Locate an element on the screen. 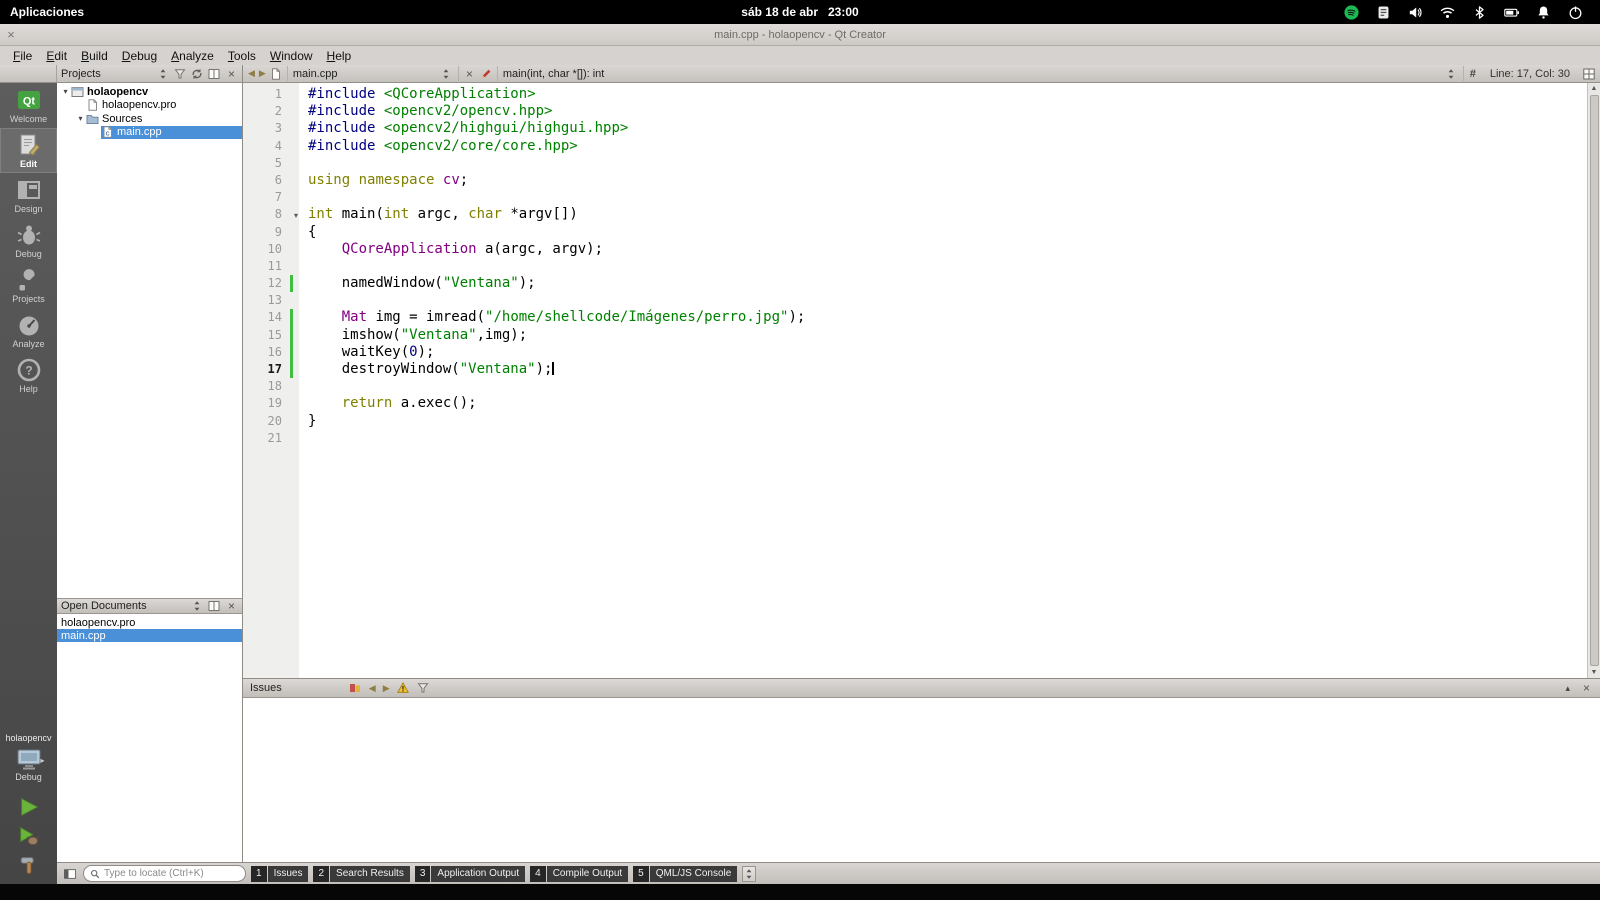  code-line: namedWindow("Ventana"); is located at coordinates (417, 283).